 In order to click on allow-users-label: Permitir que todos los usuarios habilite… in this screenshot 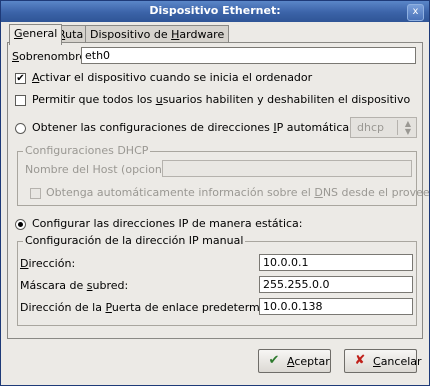, I will do `click(221, 99)`.